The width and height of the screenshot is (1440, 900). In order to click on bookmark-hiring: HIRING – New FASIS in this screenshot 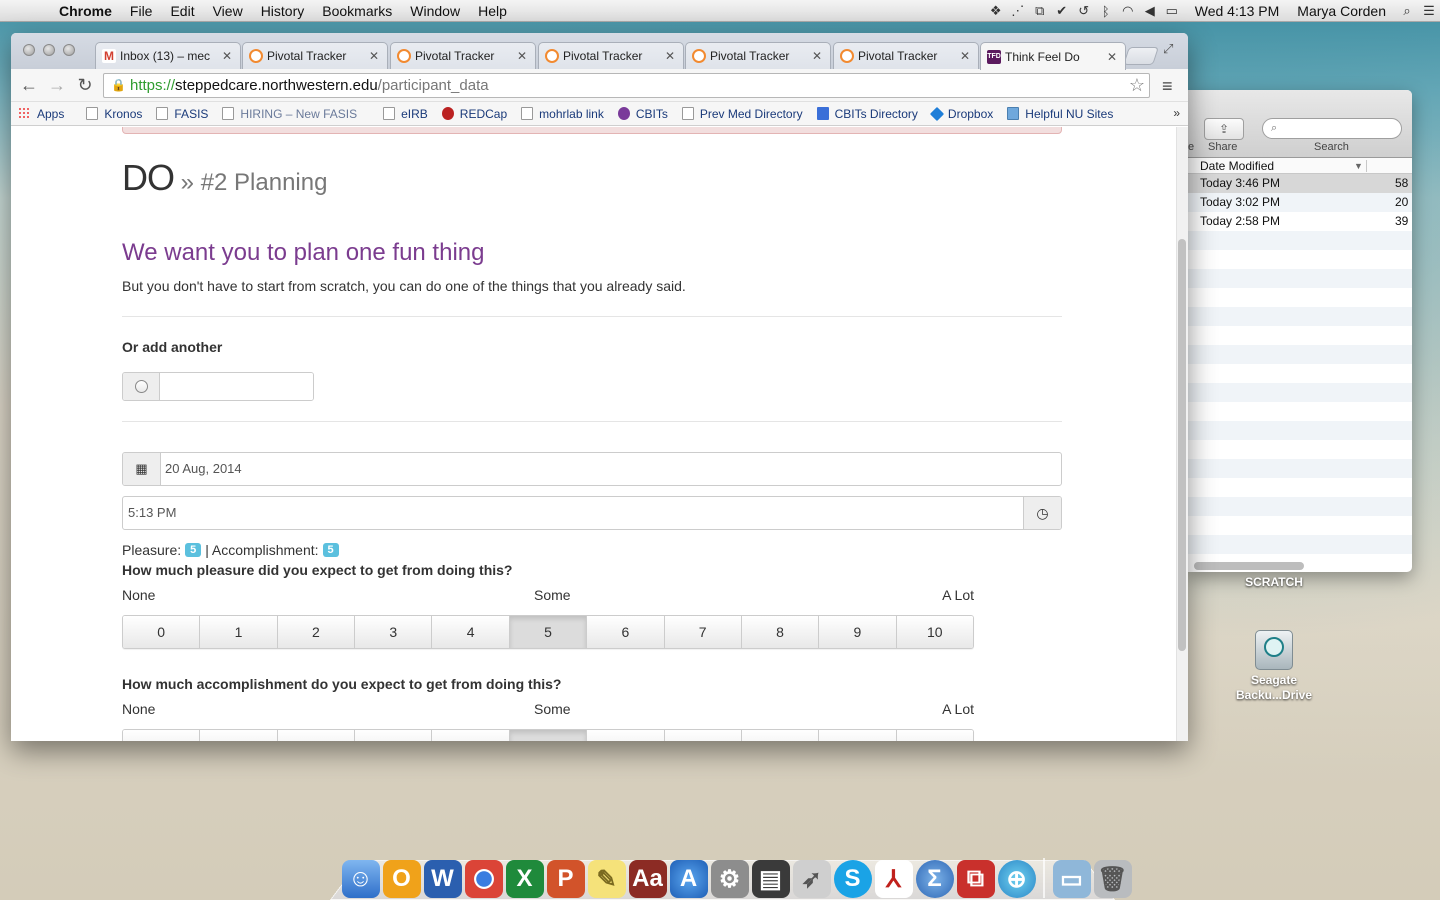, I will do `click(289, 114)`.